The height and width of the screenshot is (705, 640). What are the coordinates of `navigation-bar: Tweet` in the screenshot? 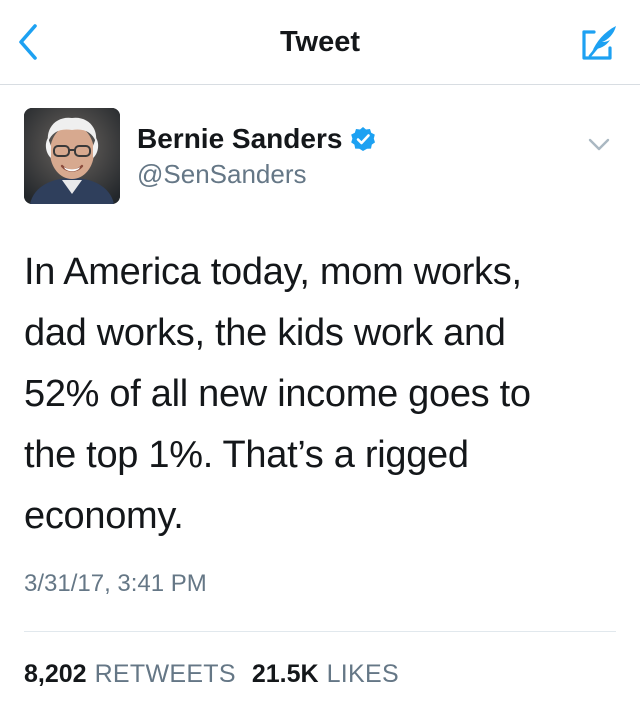 It's located at (320, 42).